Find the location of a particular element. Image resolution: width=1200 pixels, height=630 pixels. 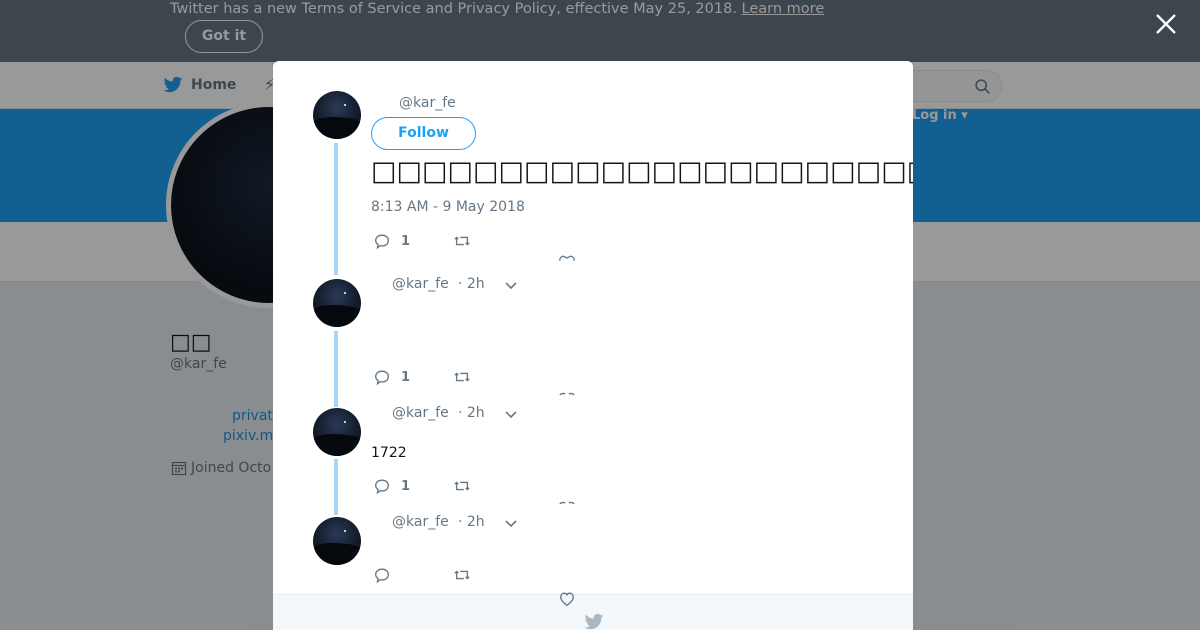

reply-action is located at coordinates (387, 575).